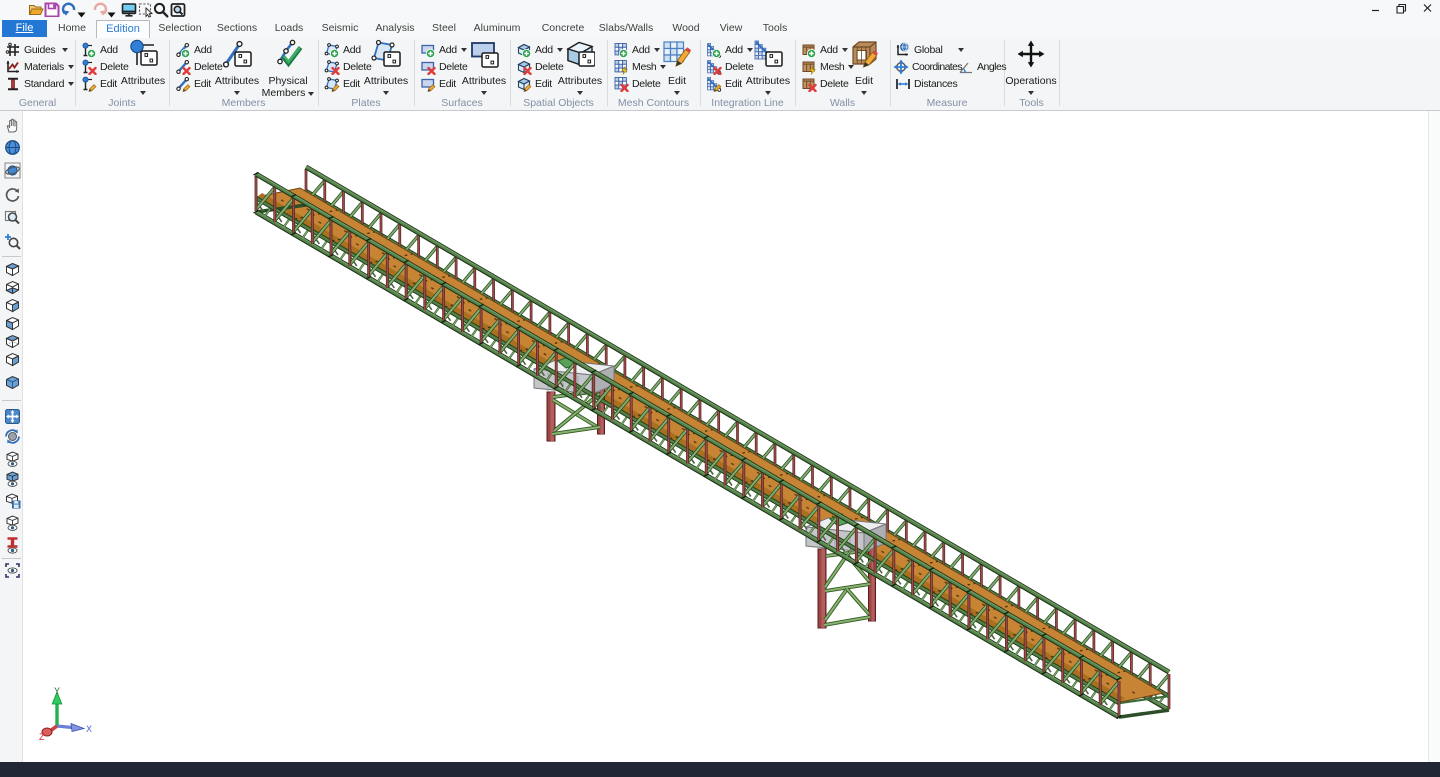 This screenshot has height=777, width=1440. I want to click on svg-text: Y, so click(57, 691).